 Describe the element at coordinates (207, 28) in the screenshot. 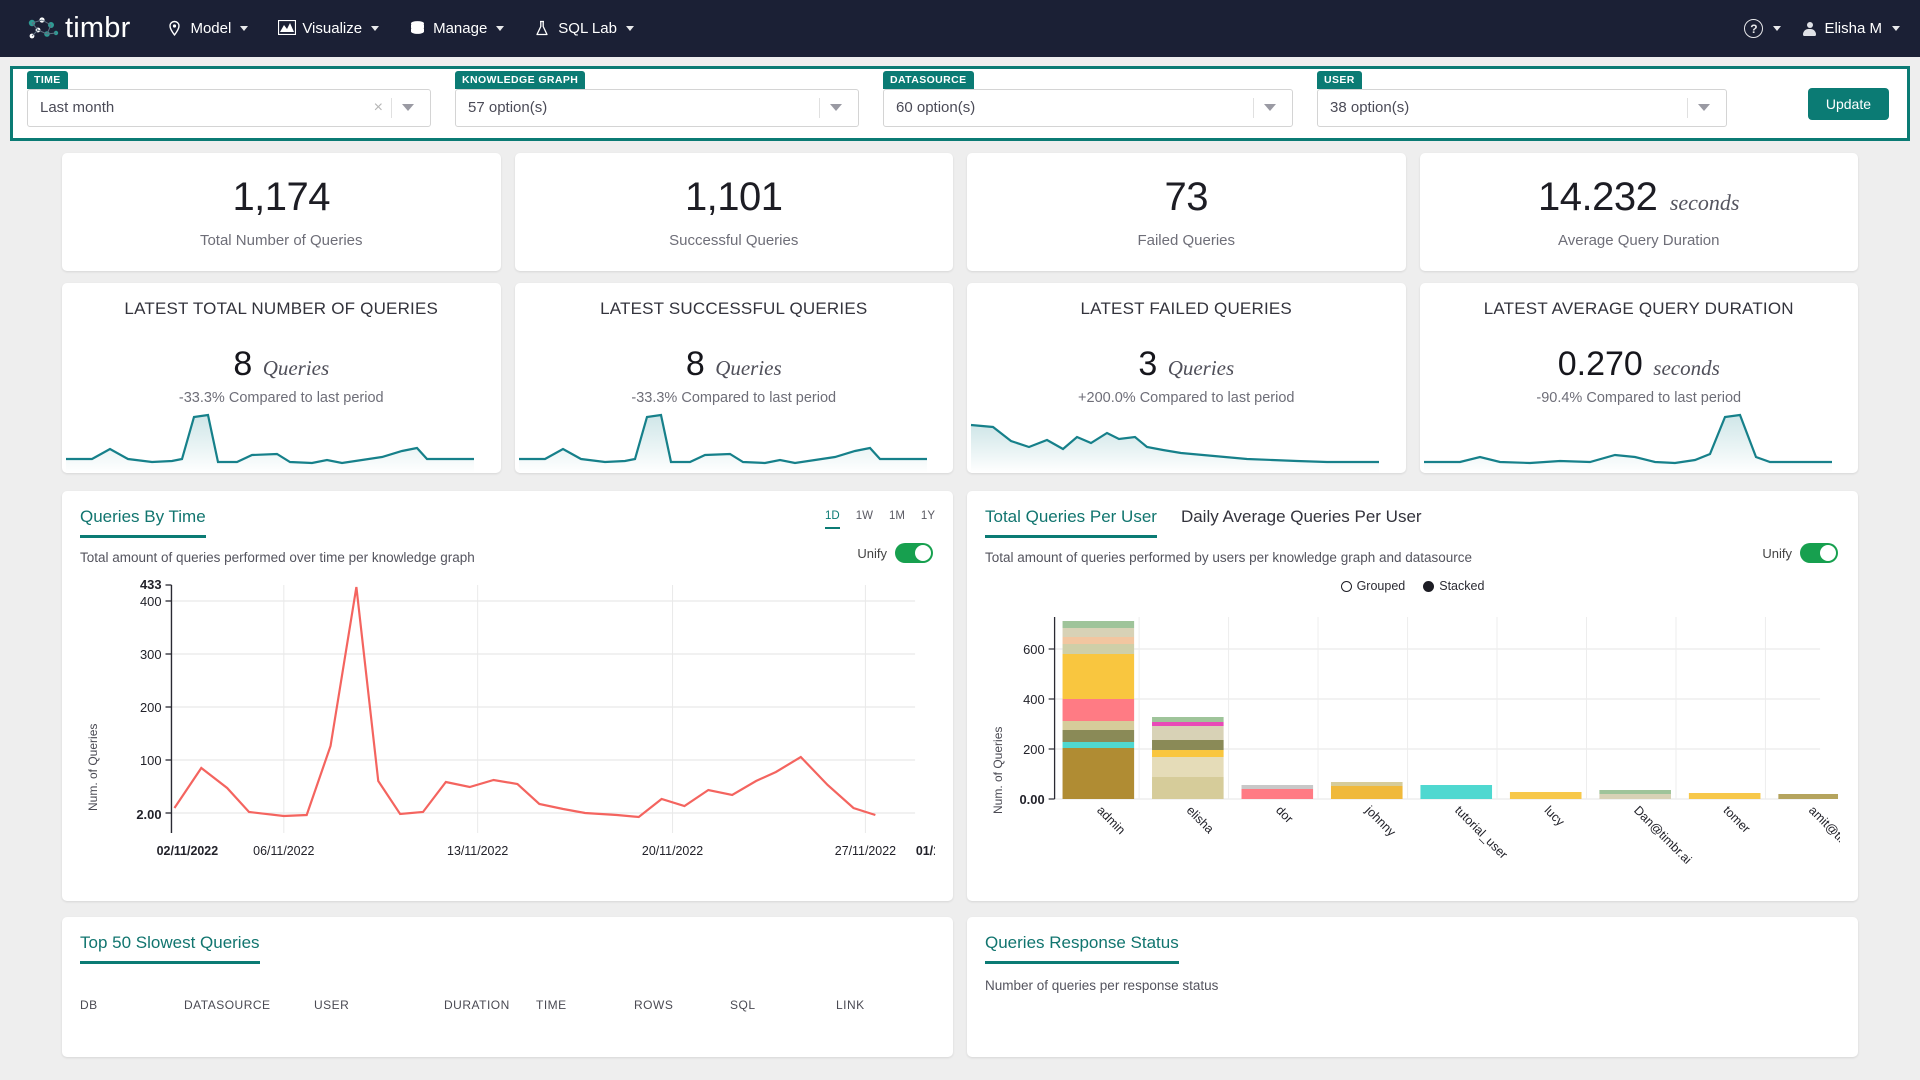

I see `nav-item-model: Model` at that location.